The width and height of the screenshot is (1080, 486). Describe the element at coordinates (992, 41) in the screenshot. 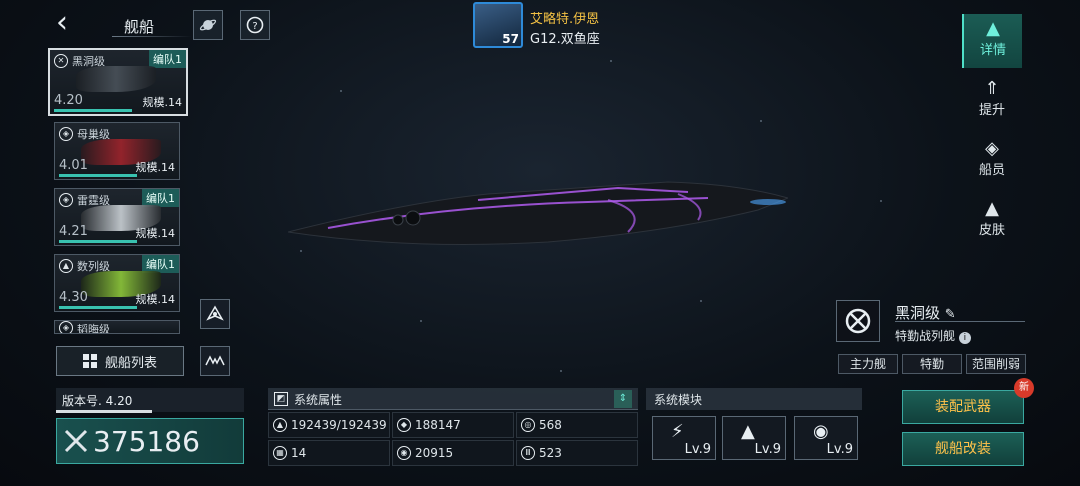

I see `tab-details: ▲ 详情` at that location.